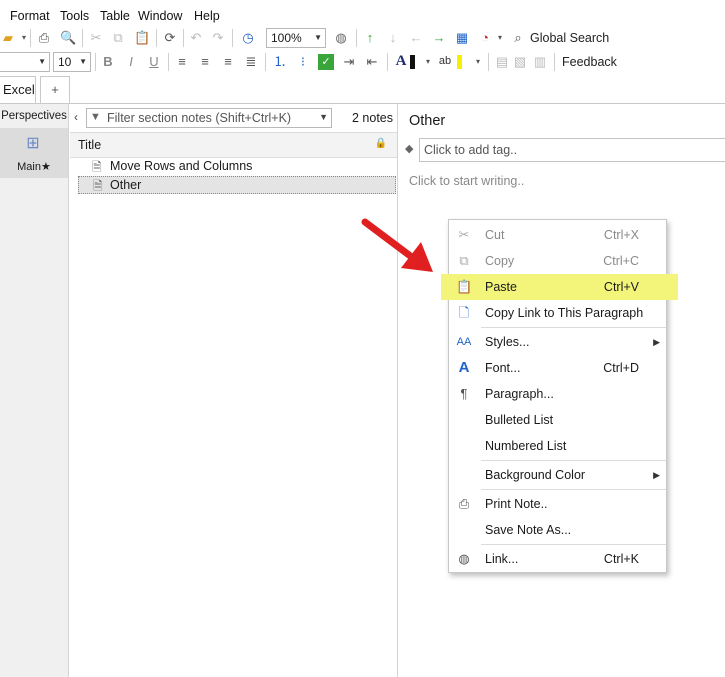  Describe the element at coordinates (557, 559) in the screenshot. I see `menu-item-link: ◍ Link... Ctrl+K` at that location.